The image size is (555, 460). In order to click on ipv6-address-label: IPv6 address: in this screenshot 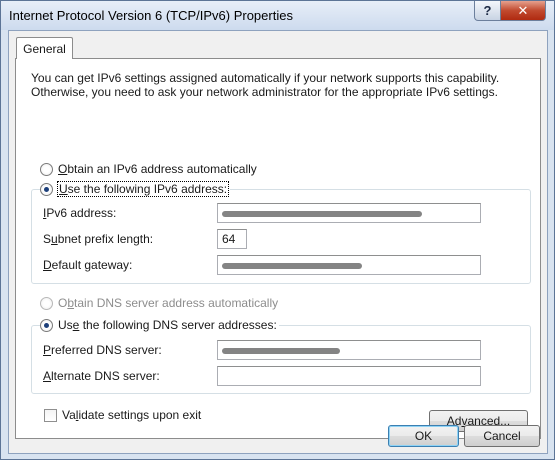, I will do `click(80, 213)`.